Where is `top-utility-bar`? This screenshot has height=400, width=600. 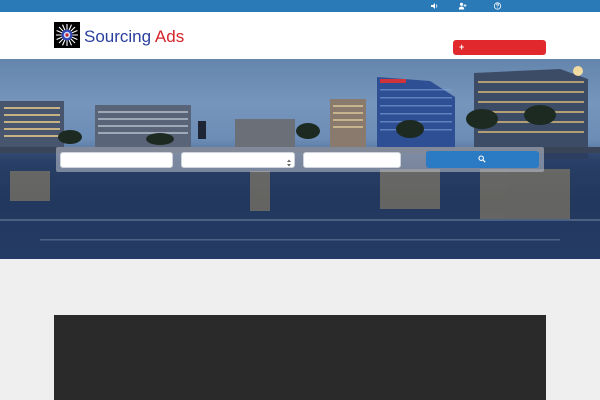
top-utility-bar is located at coordinates (300, 6).